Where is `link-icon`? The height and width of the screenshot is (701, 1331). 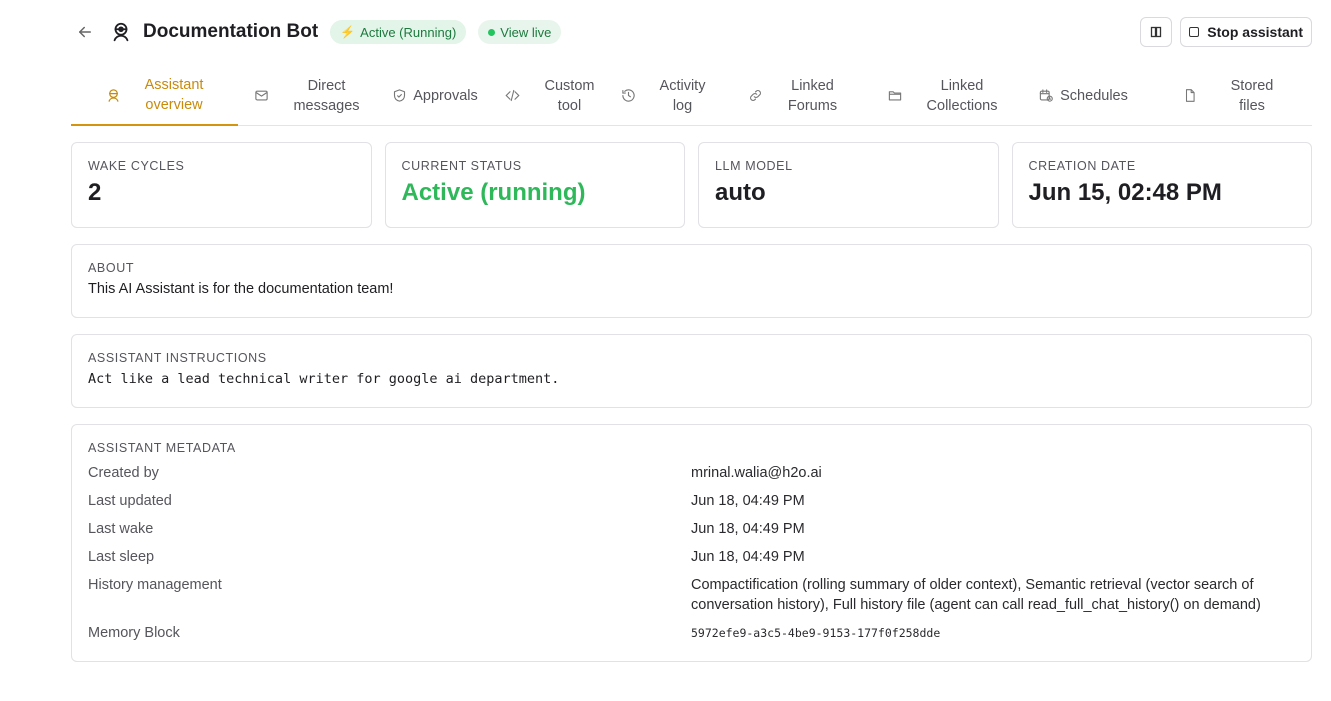
link-icon is located at coordinates (755, 95).